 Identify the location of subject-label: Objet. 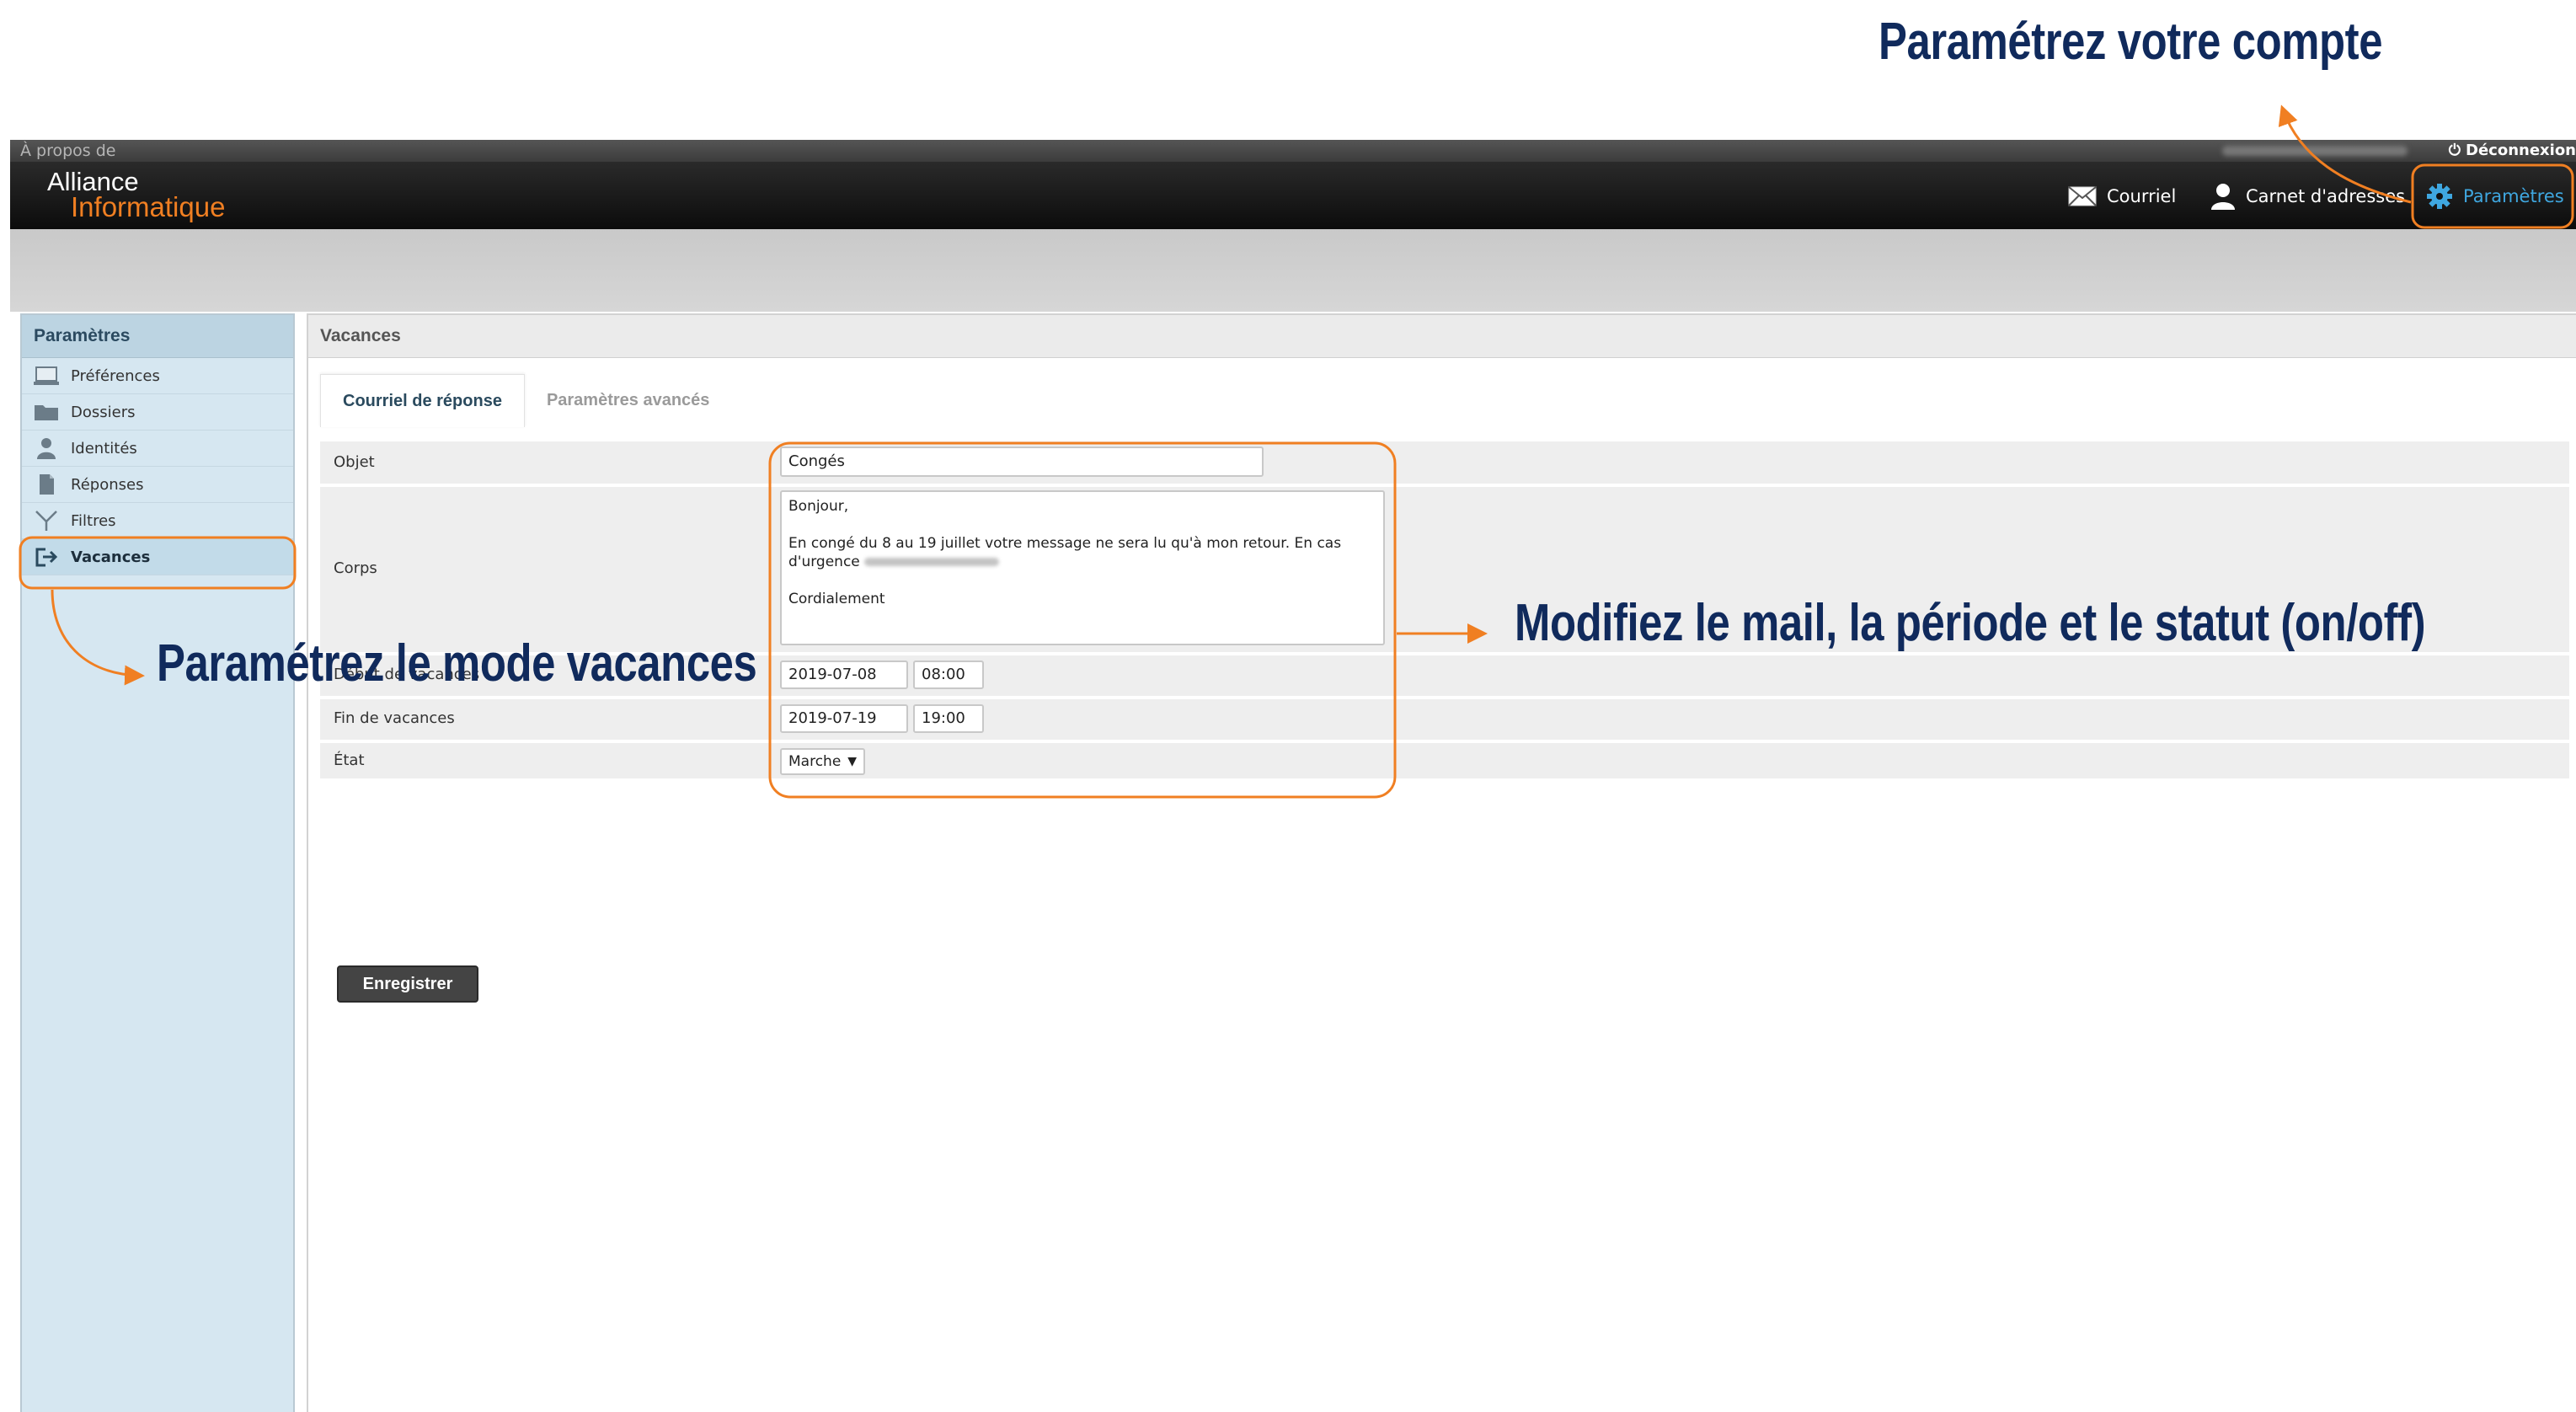
(354, 462).